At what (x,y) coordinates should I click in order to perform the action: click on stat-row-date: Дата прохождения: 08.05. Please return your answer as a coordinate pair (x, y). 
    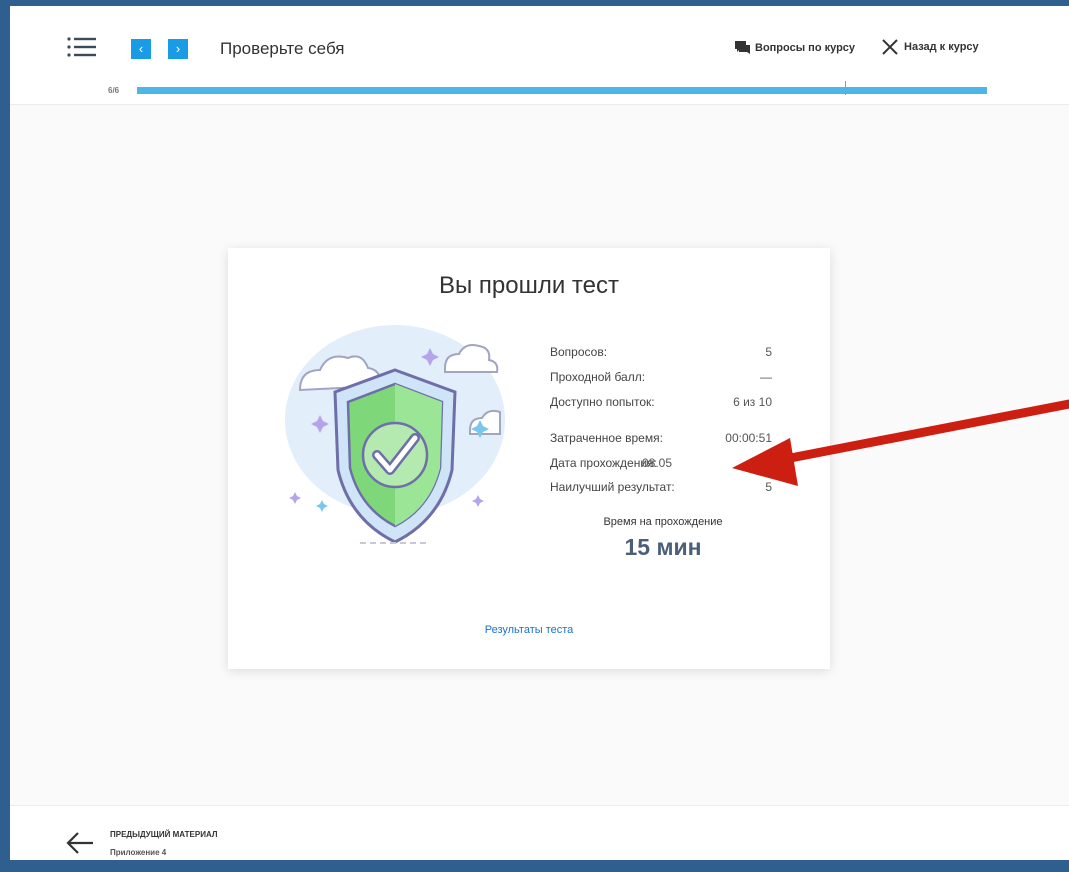
    Looking at the image, I should click on (661, 464).